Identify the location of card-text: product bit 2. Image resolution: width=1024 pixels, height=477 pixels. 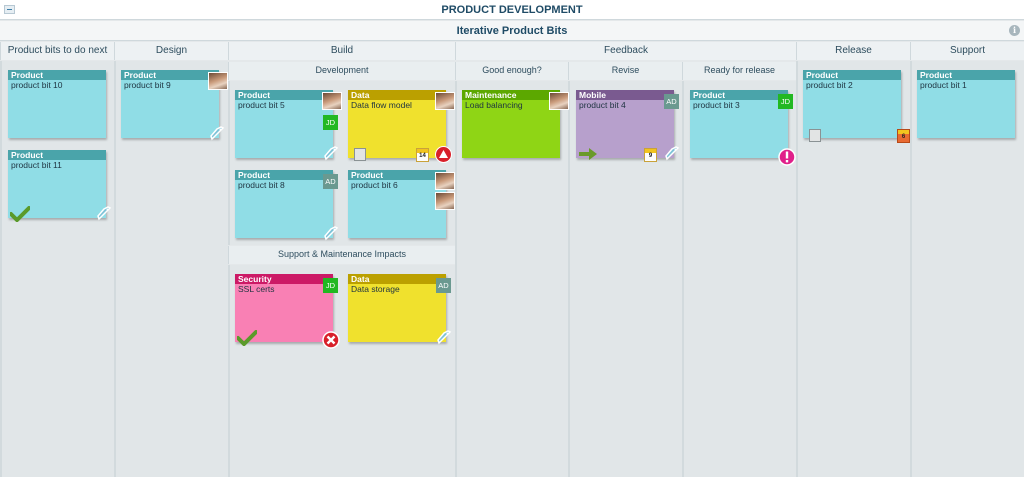
(829, 85).